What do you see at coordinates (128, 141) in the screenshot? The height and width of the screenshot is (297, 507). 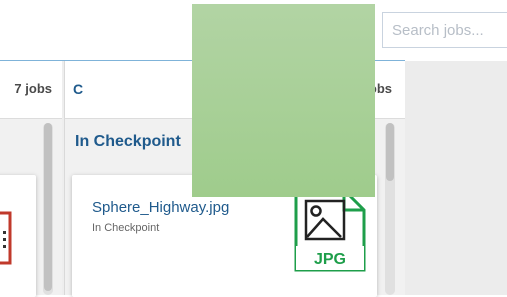 I see `status-heading: In Checkpoint` at bounding box center [128, 141].